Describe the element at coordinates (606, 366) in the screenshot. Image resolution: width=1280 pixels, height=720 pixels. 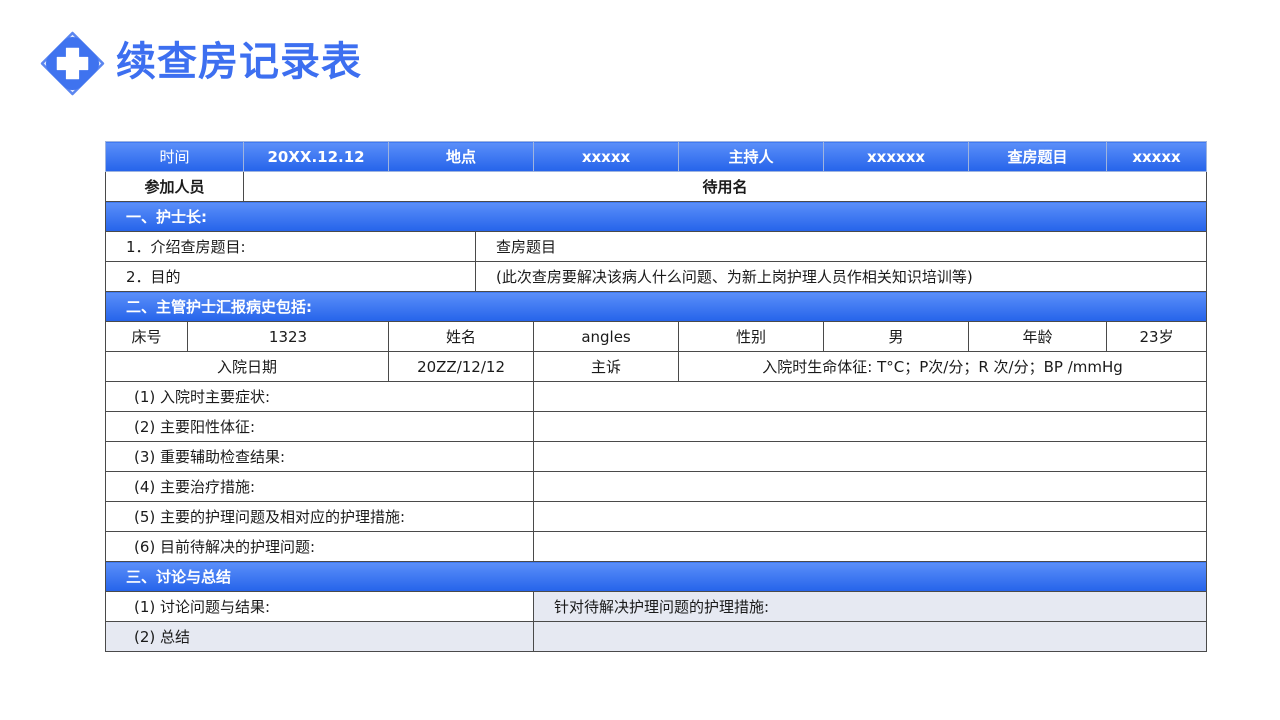
I see `complaint-label: 主诉` at that location.